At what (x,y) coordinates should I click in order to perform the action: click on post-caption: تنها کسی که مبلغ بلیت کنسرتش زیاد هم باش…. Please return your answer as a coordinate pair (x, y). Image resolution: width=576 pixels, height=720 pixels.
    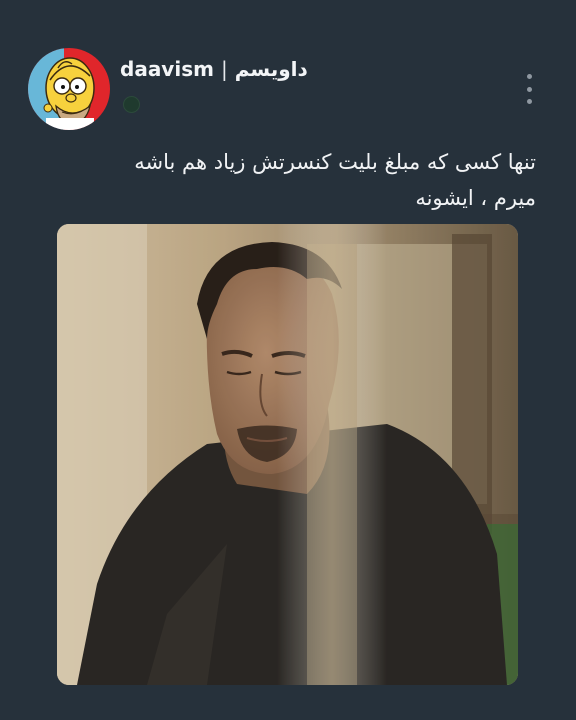
    Looking at the image, I should click on (296, 180).